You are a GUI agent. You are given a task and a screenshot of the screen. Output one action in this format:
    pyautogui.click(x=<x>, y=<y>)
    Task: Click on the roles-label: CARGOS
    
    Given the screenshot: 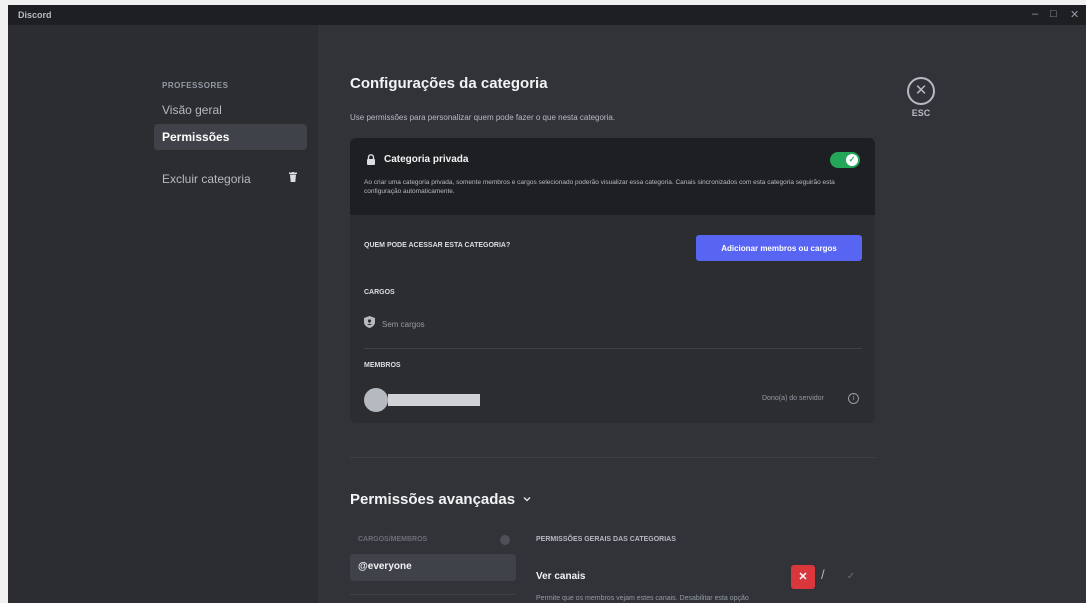 What is the action you would take?
    pyautogui.click(x=379, y=292)
    